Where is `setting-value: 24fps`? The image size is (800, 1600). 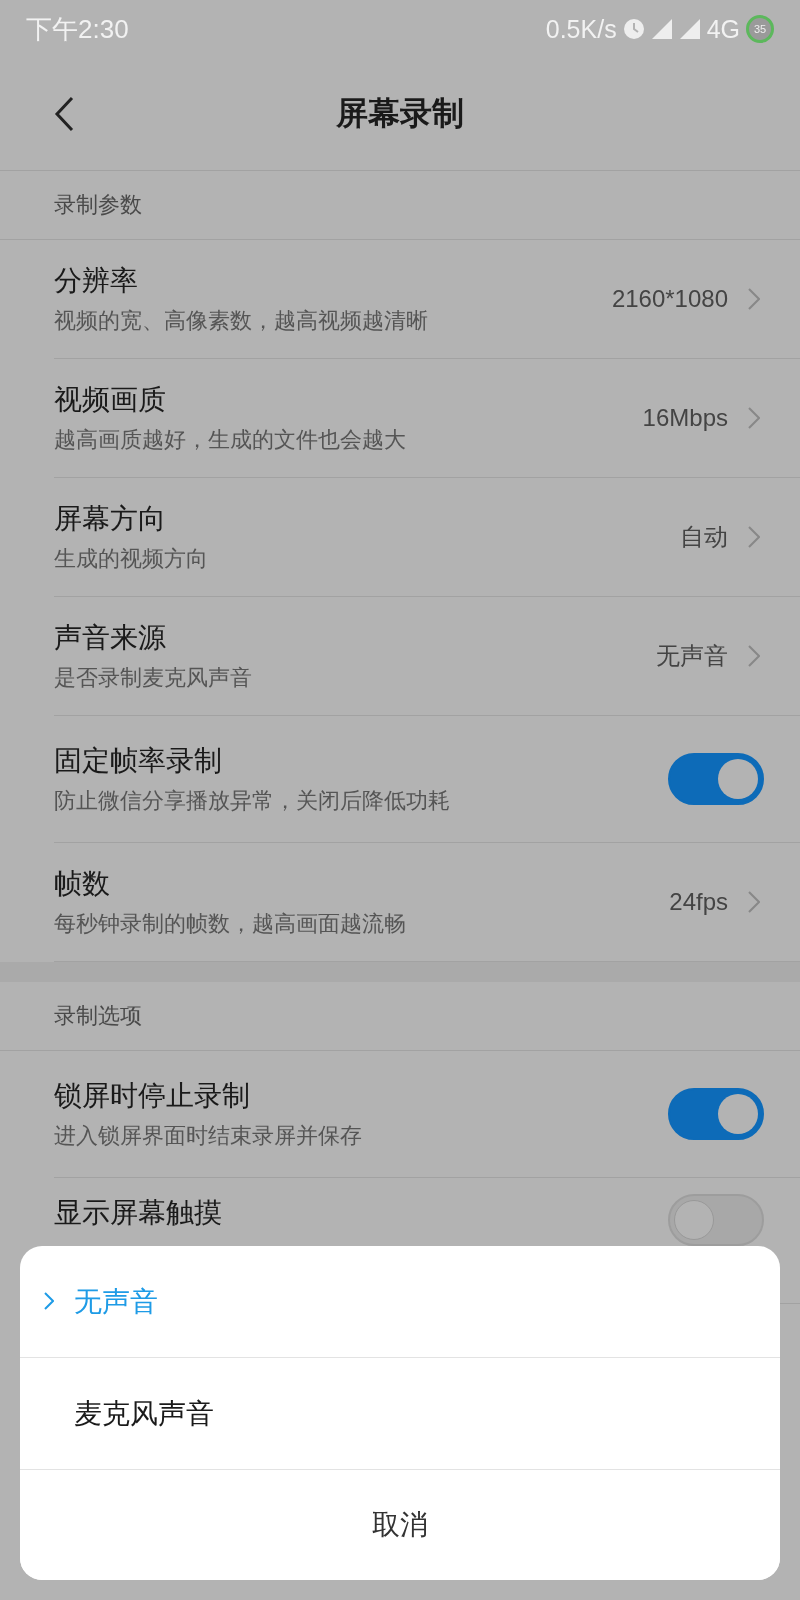 setting-value: 24fps is located at coordinates (698, 902).